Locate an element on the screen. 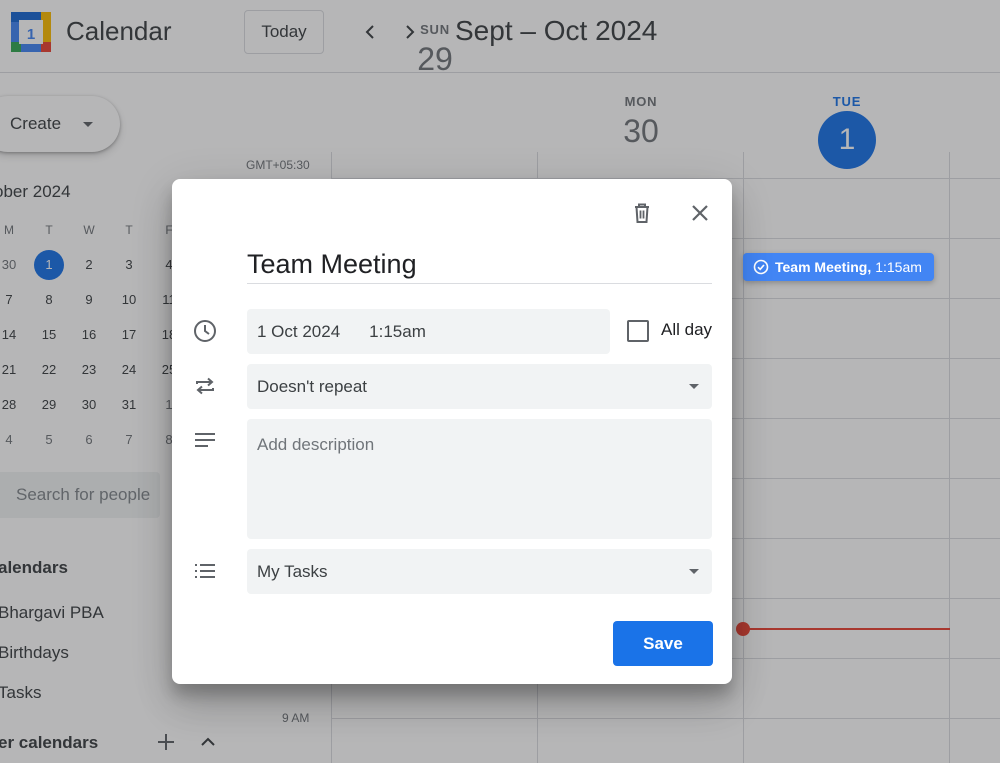 Image resolution: width=1000 pixels, height=763 pixels. event-chip-time: 1:15am is located at coordinates (898, 267).